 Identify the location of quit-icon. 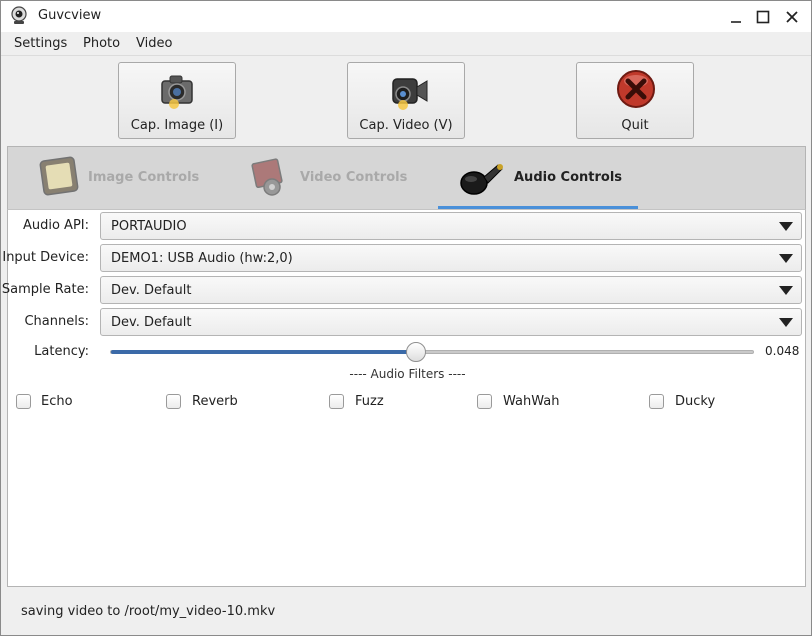
(636, 91).